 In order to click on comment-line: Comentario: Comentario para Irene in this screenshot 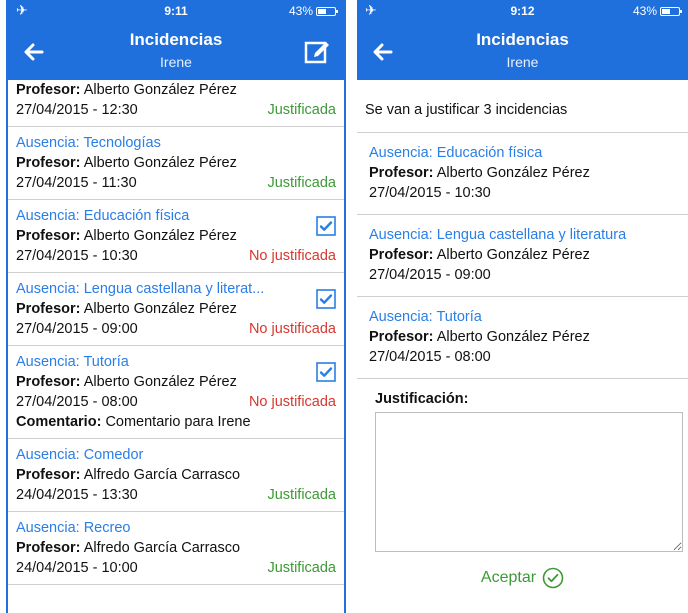, I will do `click(176, 422)`.